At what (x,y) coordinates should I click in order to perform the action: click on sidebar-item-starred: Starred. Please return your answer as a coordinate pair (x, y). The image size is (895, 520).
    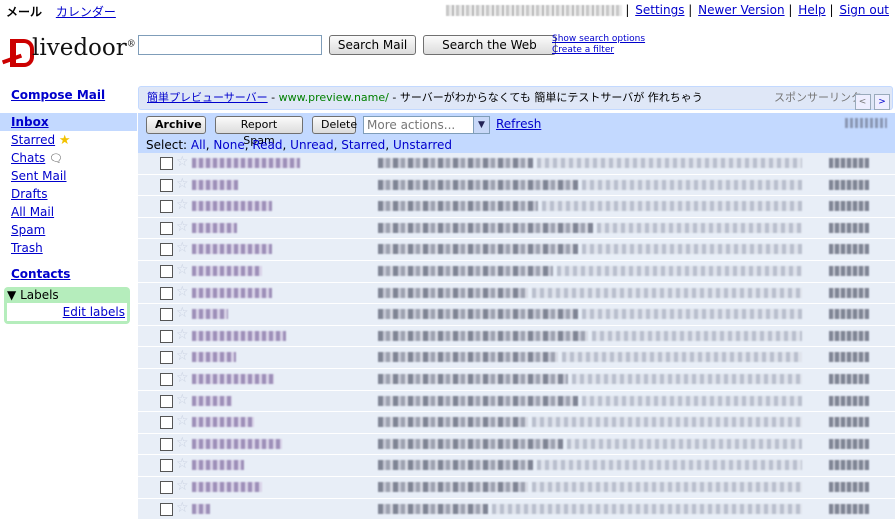
    Looking at the image, I should click on (33, 140).